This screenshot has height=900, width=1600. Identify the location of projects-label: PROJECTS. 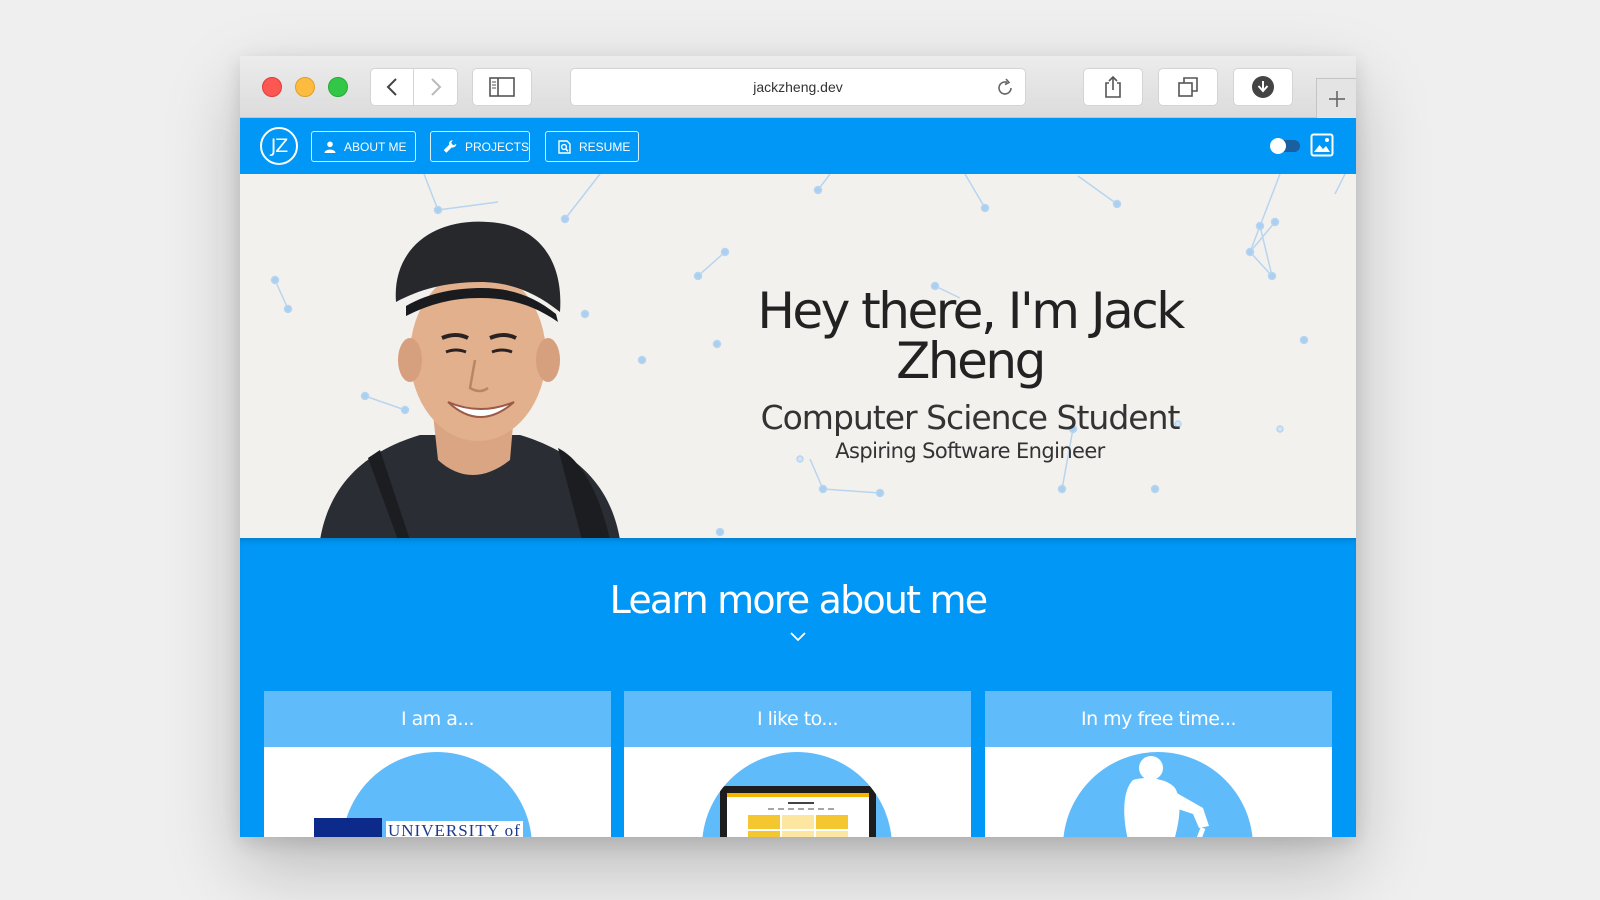
(496, 146).